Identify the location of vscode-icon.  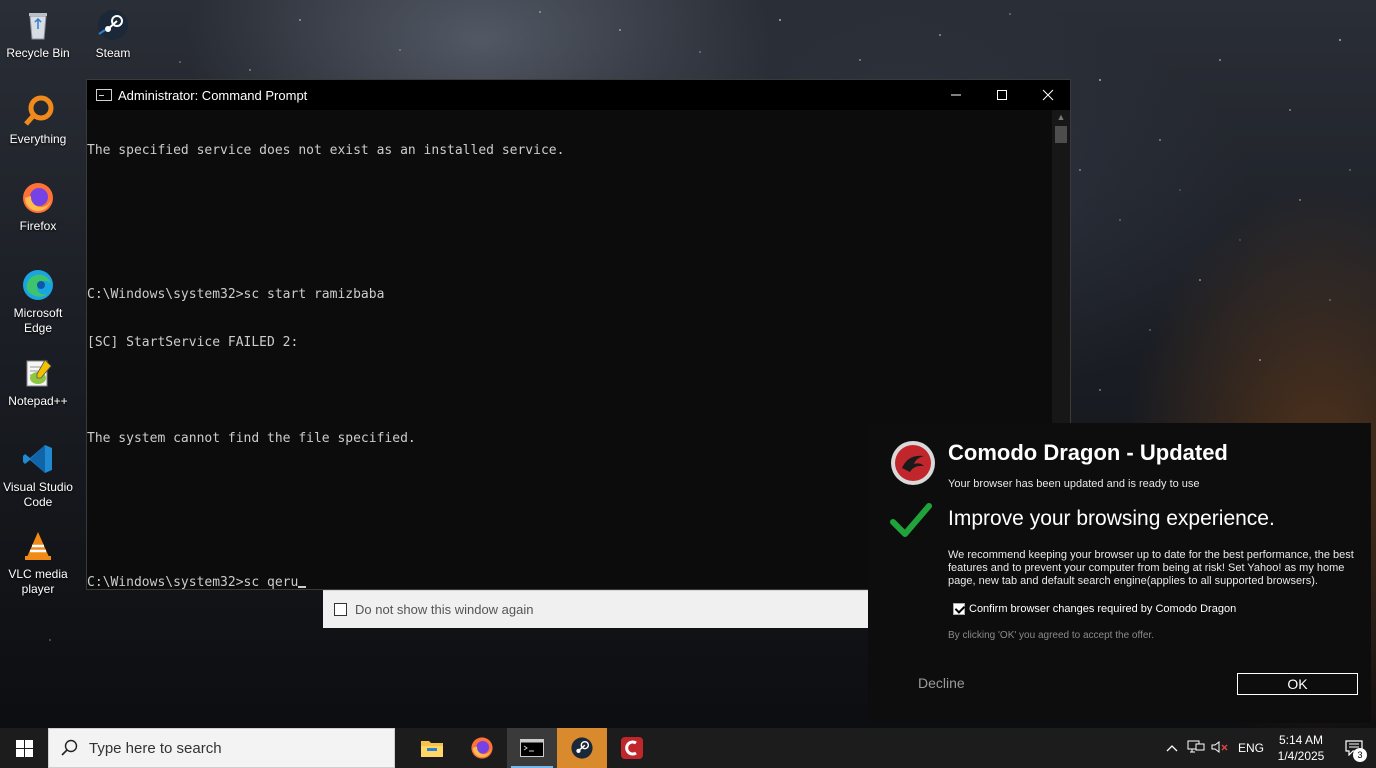
(37, 459).